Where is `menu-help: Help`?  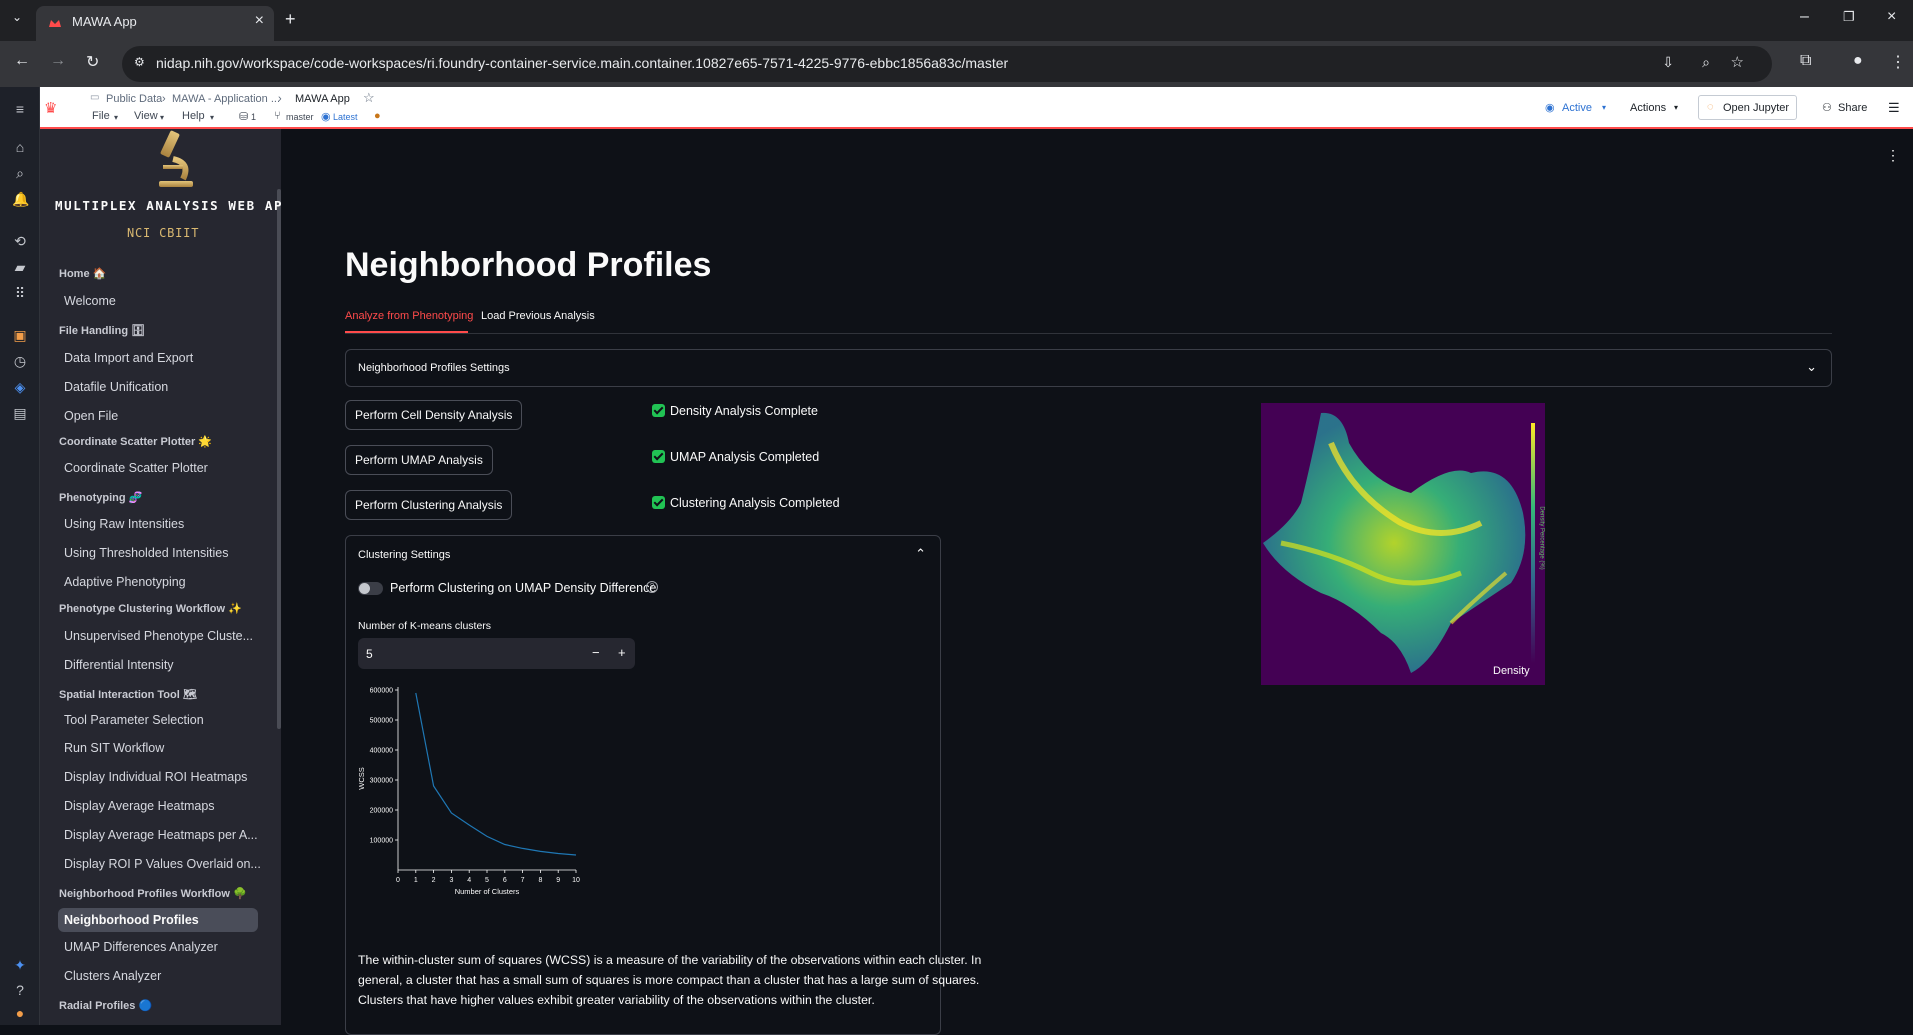
menu-help: Help is located at coordinates (193, 116).